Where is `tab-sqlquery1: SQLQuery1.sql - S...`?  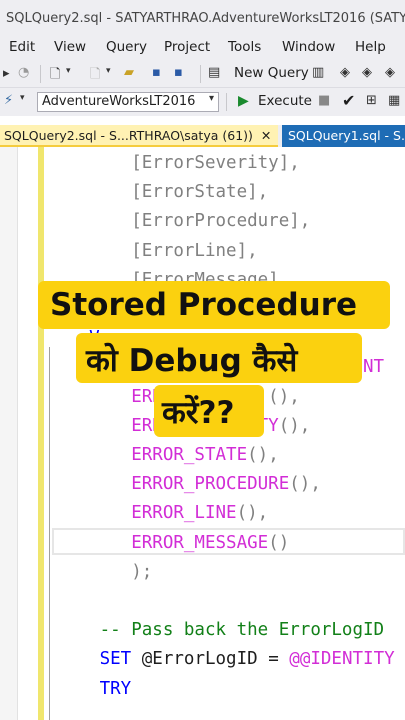
tab-sqlquery1: SQLQuery1.sql - S... is located at coordinates (343, 136).